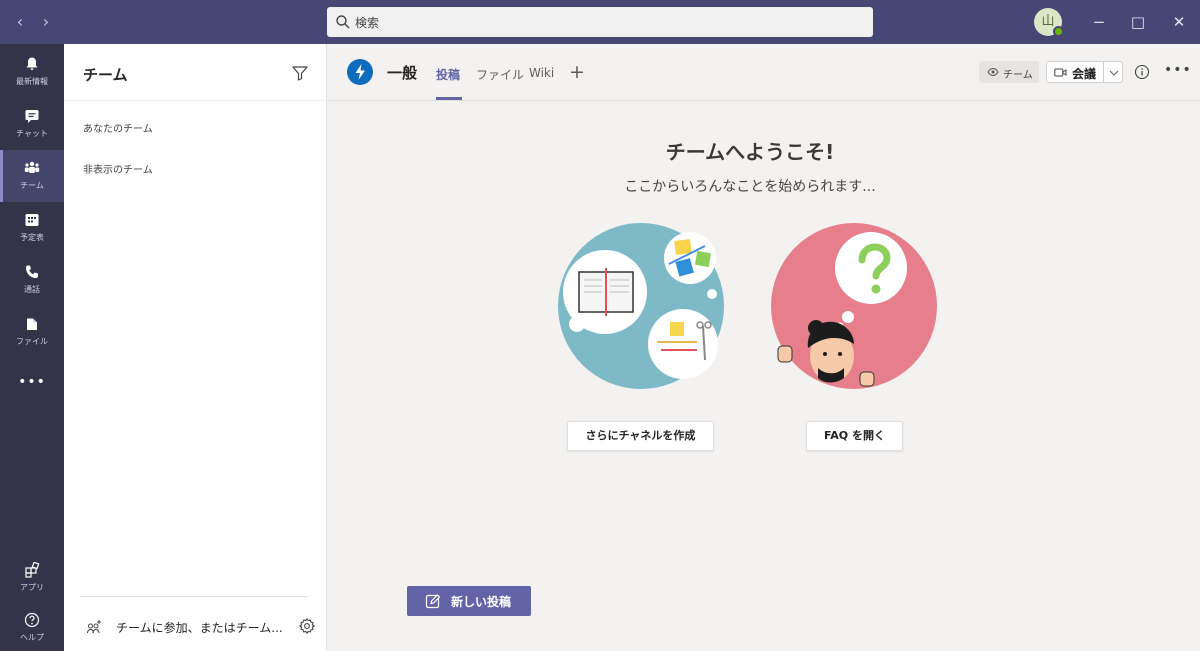 This screenshot has height=651, width=1200. What do you see at coordinates (500, 74) in the screenshot?
I see `tab-files: ファイル` at bounding box center [500, 74].